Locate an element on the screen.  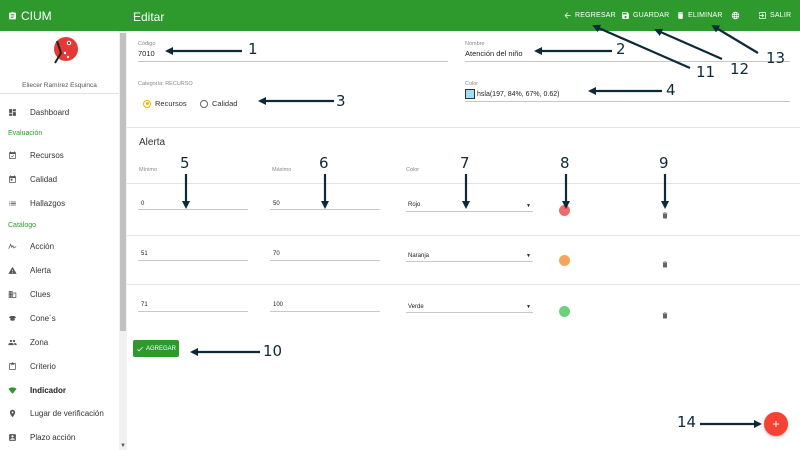
delete-button: ELIMINAR is located at coordinates (699, 15).